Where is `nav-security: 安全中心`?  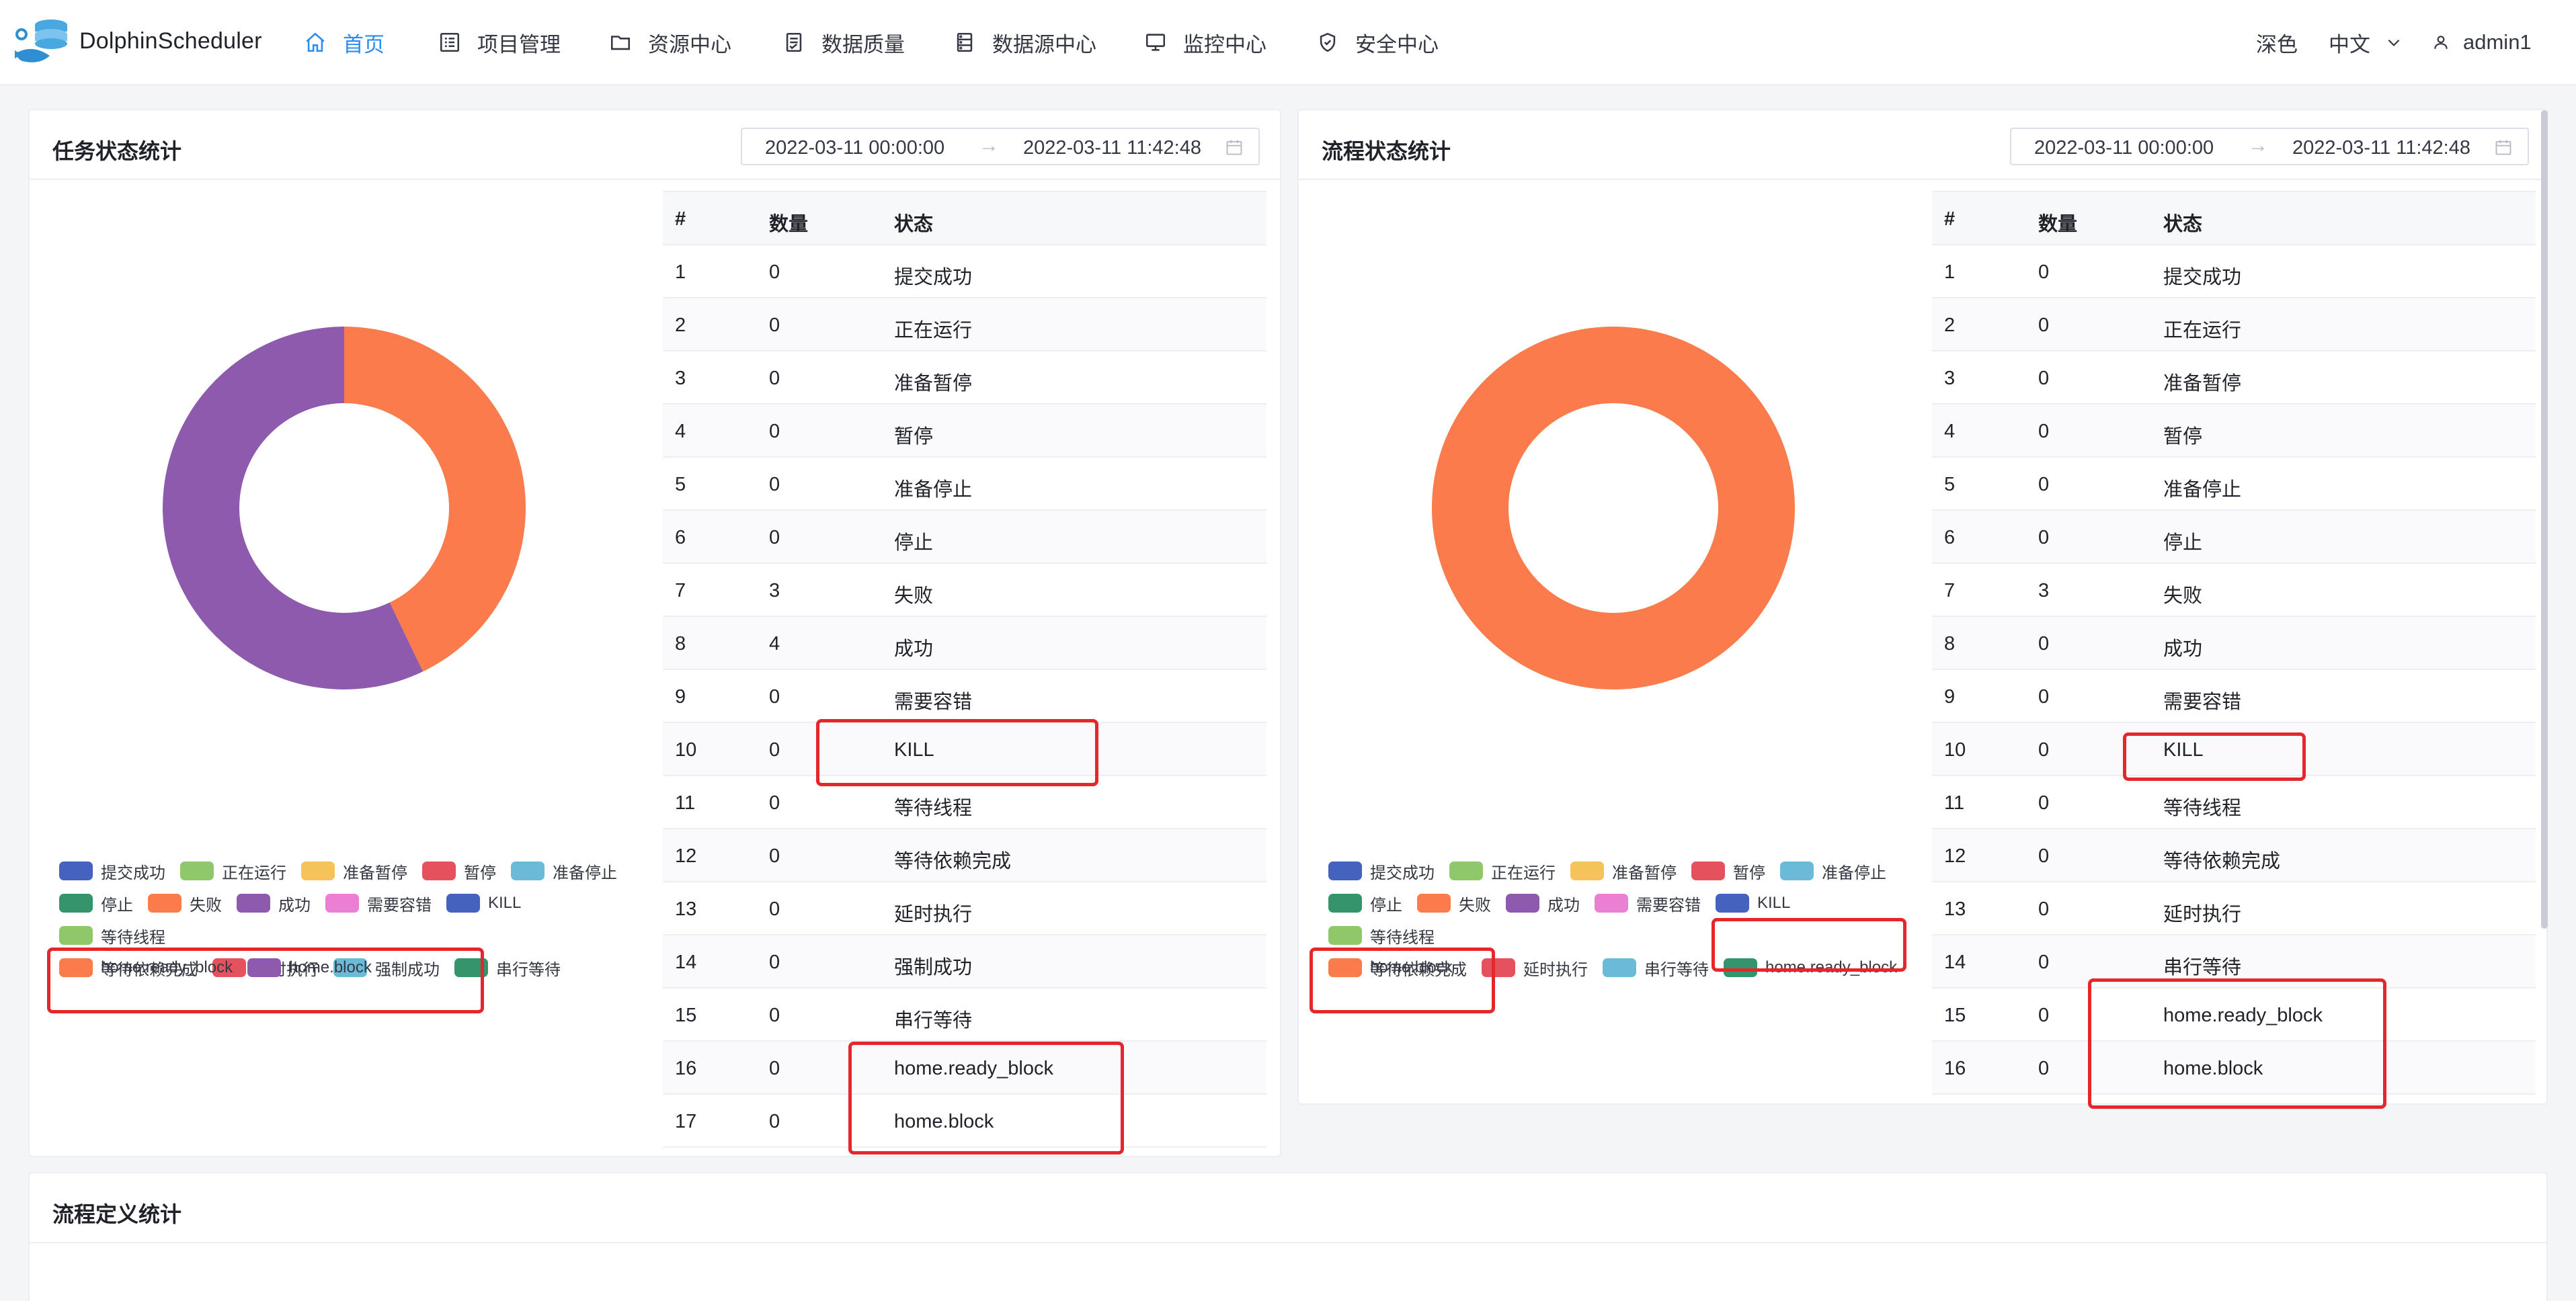
nav-security: 安全中心 is located at coordinates (1377, 43).